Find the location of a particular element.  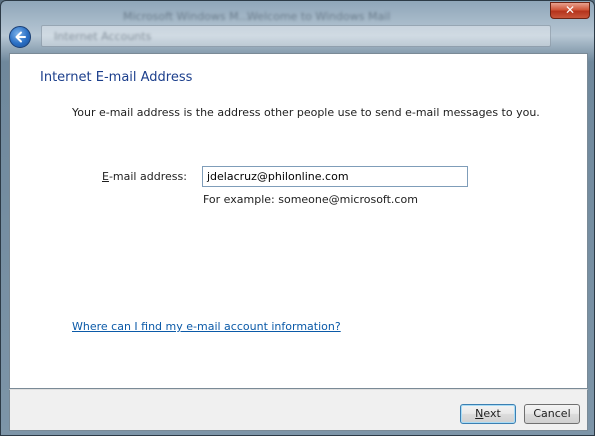

background-address-bar: Internet Accounts is located at coordinates (296, 36).